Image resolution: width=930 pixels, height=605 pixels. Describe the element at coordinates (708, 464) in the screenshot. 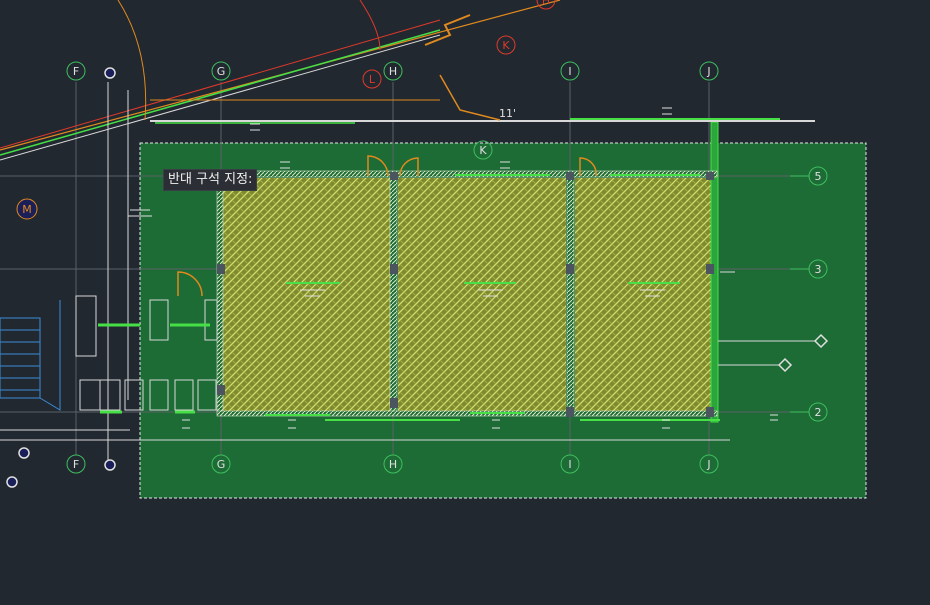

I see `grid-label-bottom: J` at that location.